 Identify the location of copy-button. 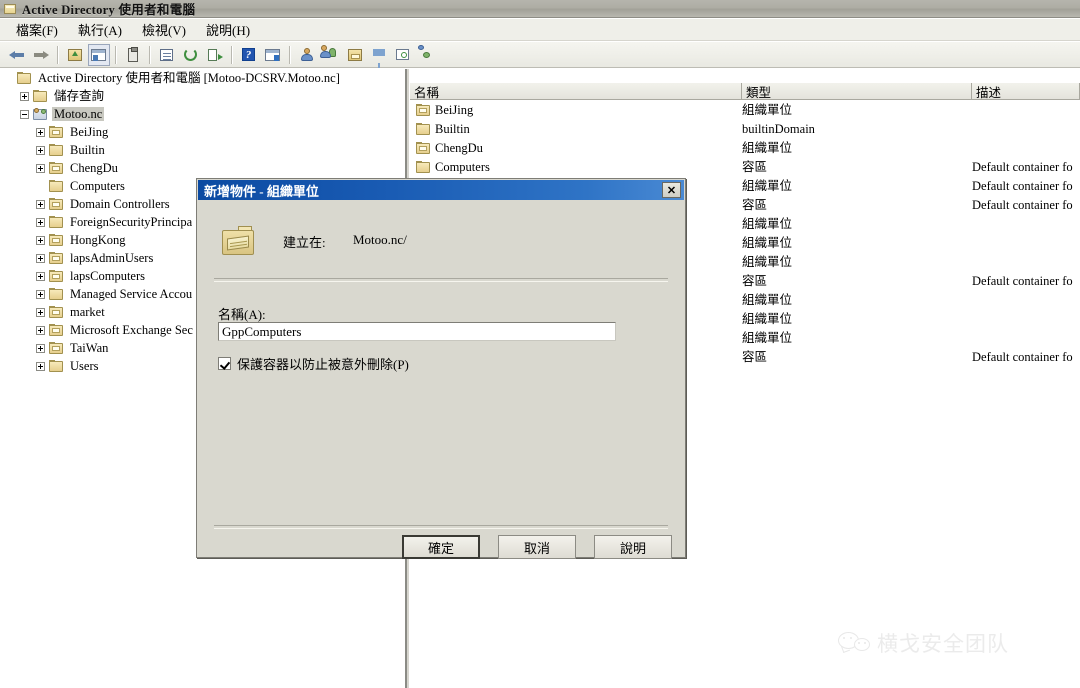
(133, 55).